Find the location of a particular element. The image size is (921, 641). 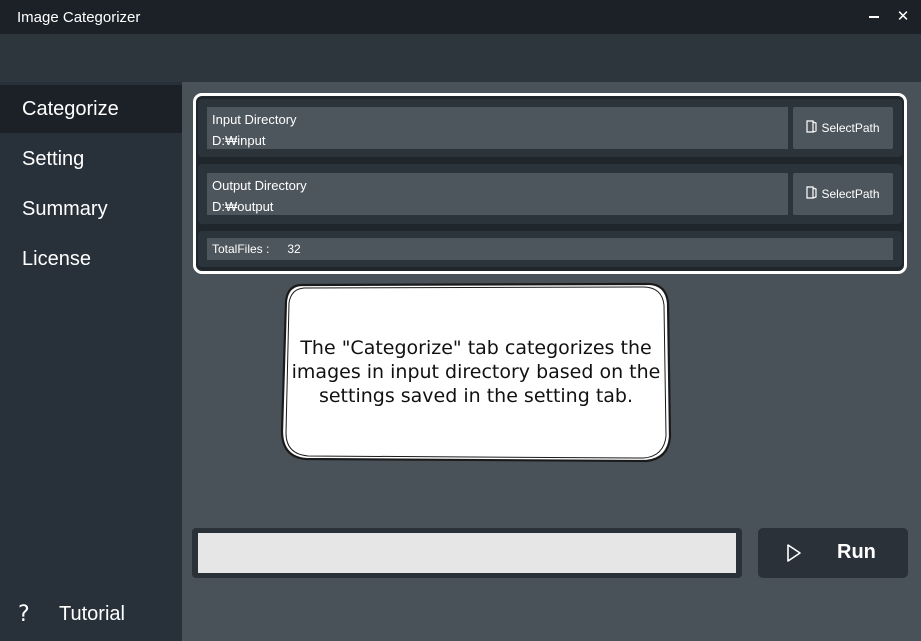

header-band is located at coordinates (460, 58).